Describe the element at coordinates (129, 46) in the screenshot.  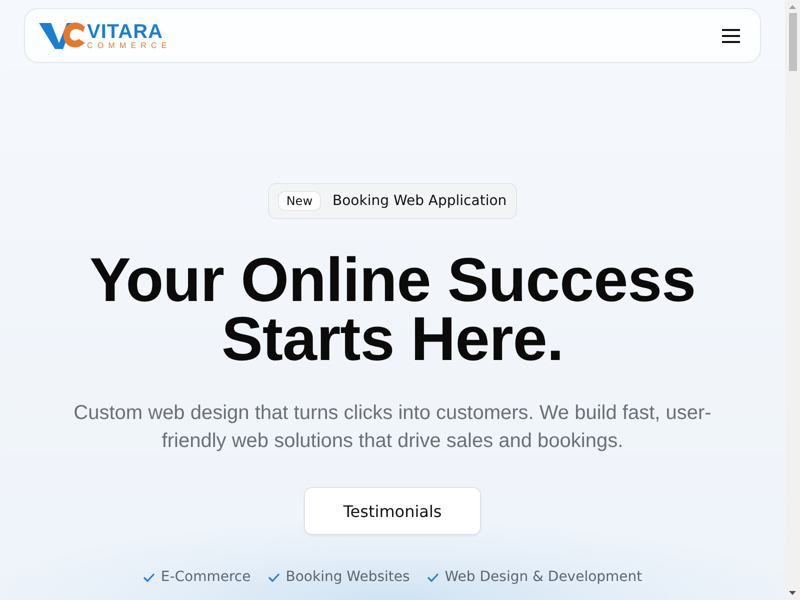
I see `logo-tagline: COMMERCE` at that location.